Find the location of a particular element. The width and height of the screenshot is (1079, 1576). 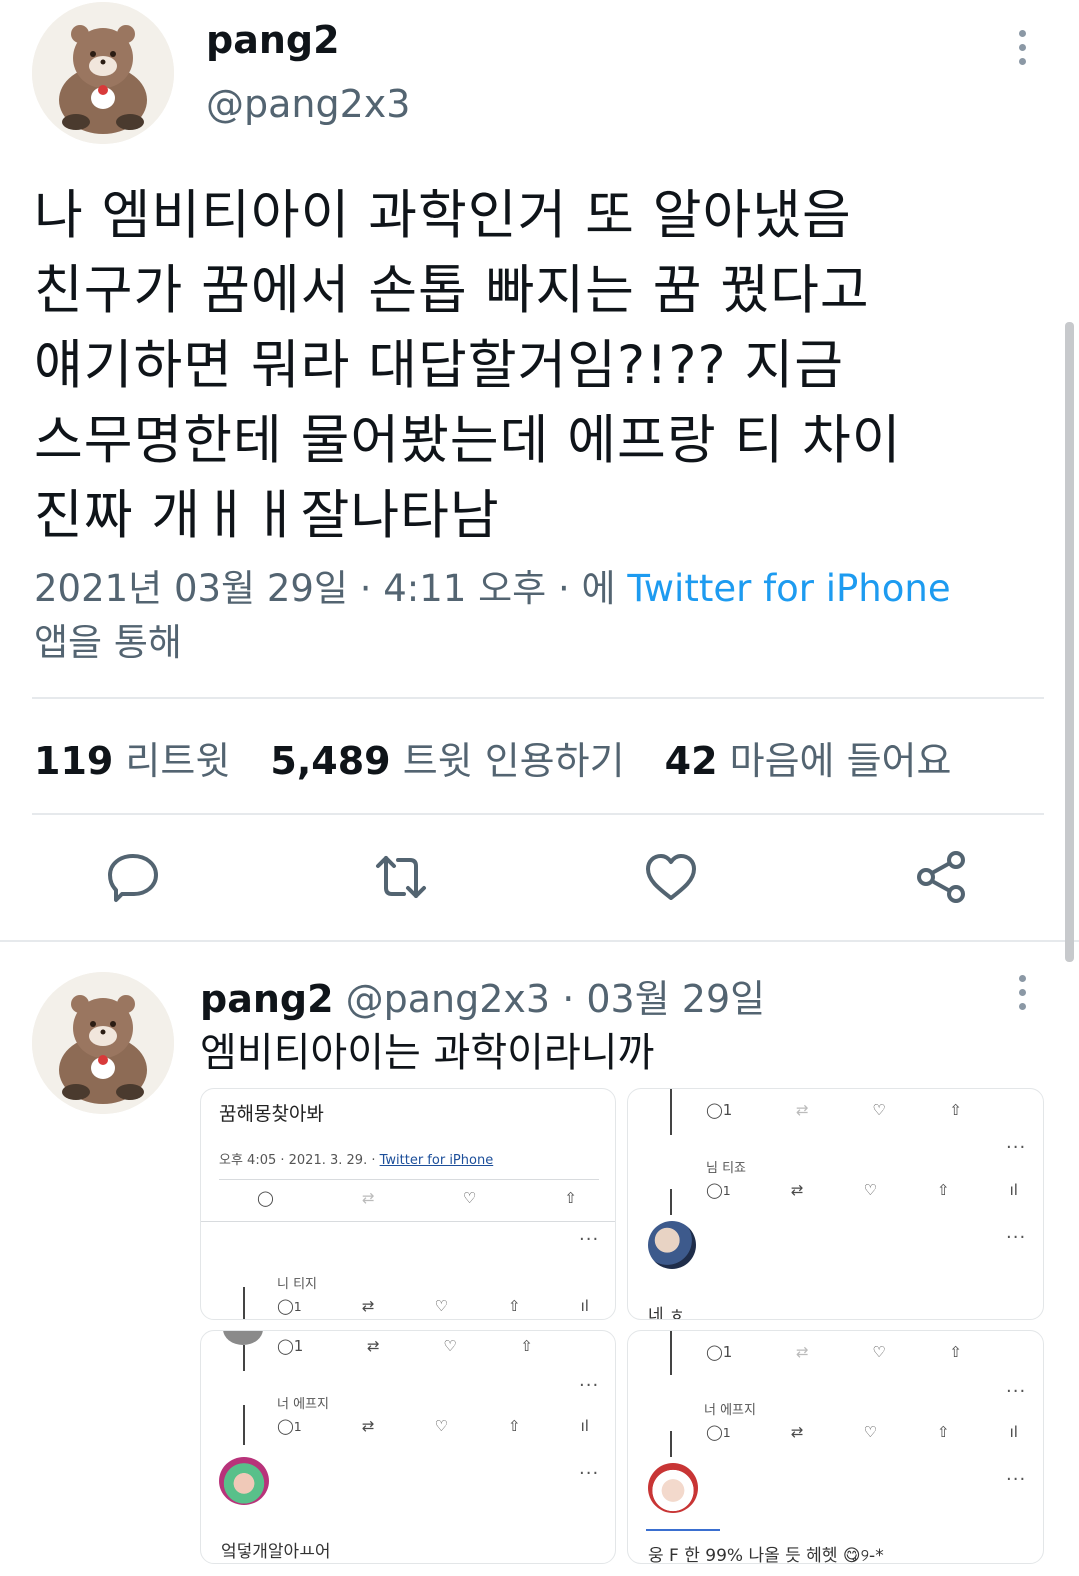

attached-image-3: ◯1 ⇄ ♡ ⇧ ··· 너 에프지 ◯1 ⇄ ♡ ⇧ ıl ··· 엌덯개알아ㅛ어 is located at coordinates (408, 1447).